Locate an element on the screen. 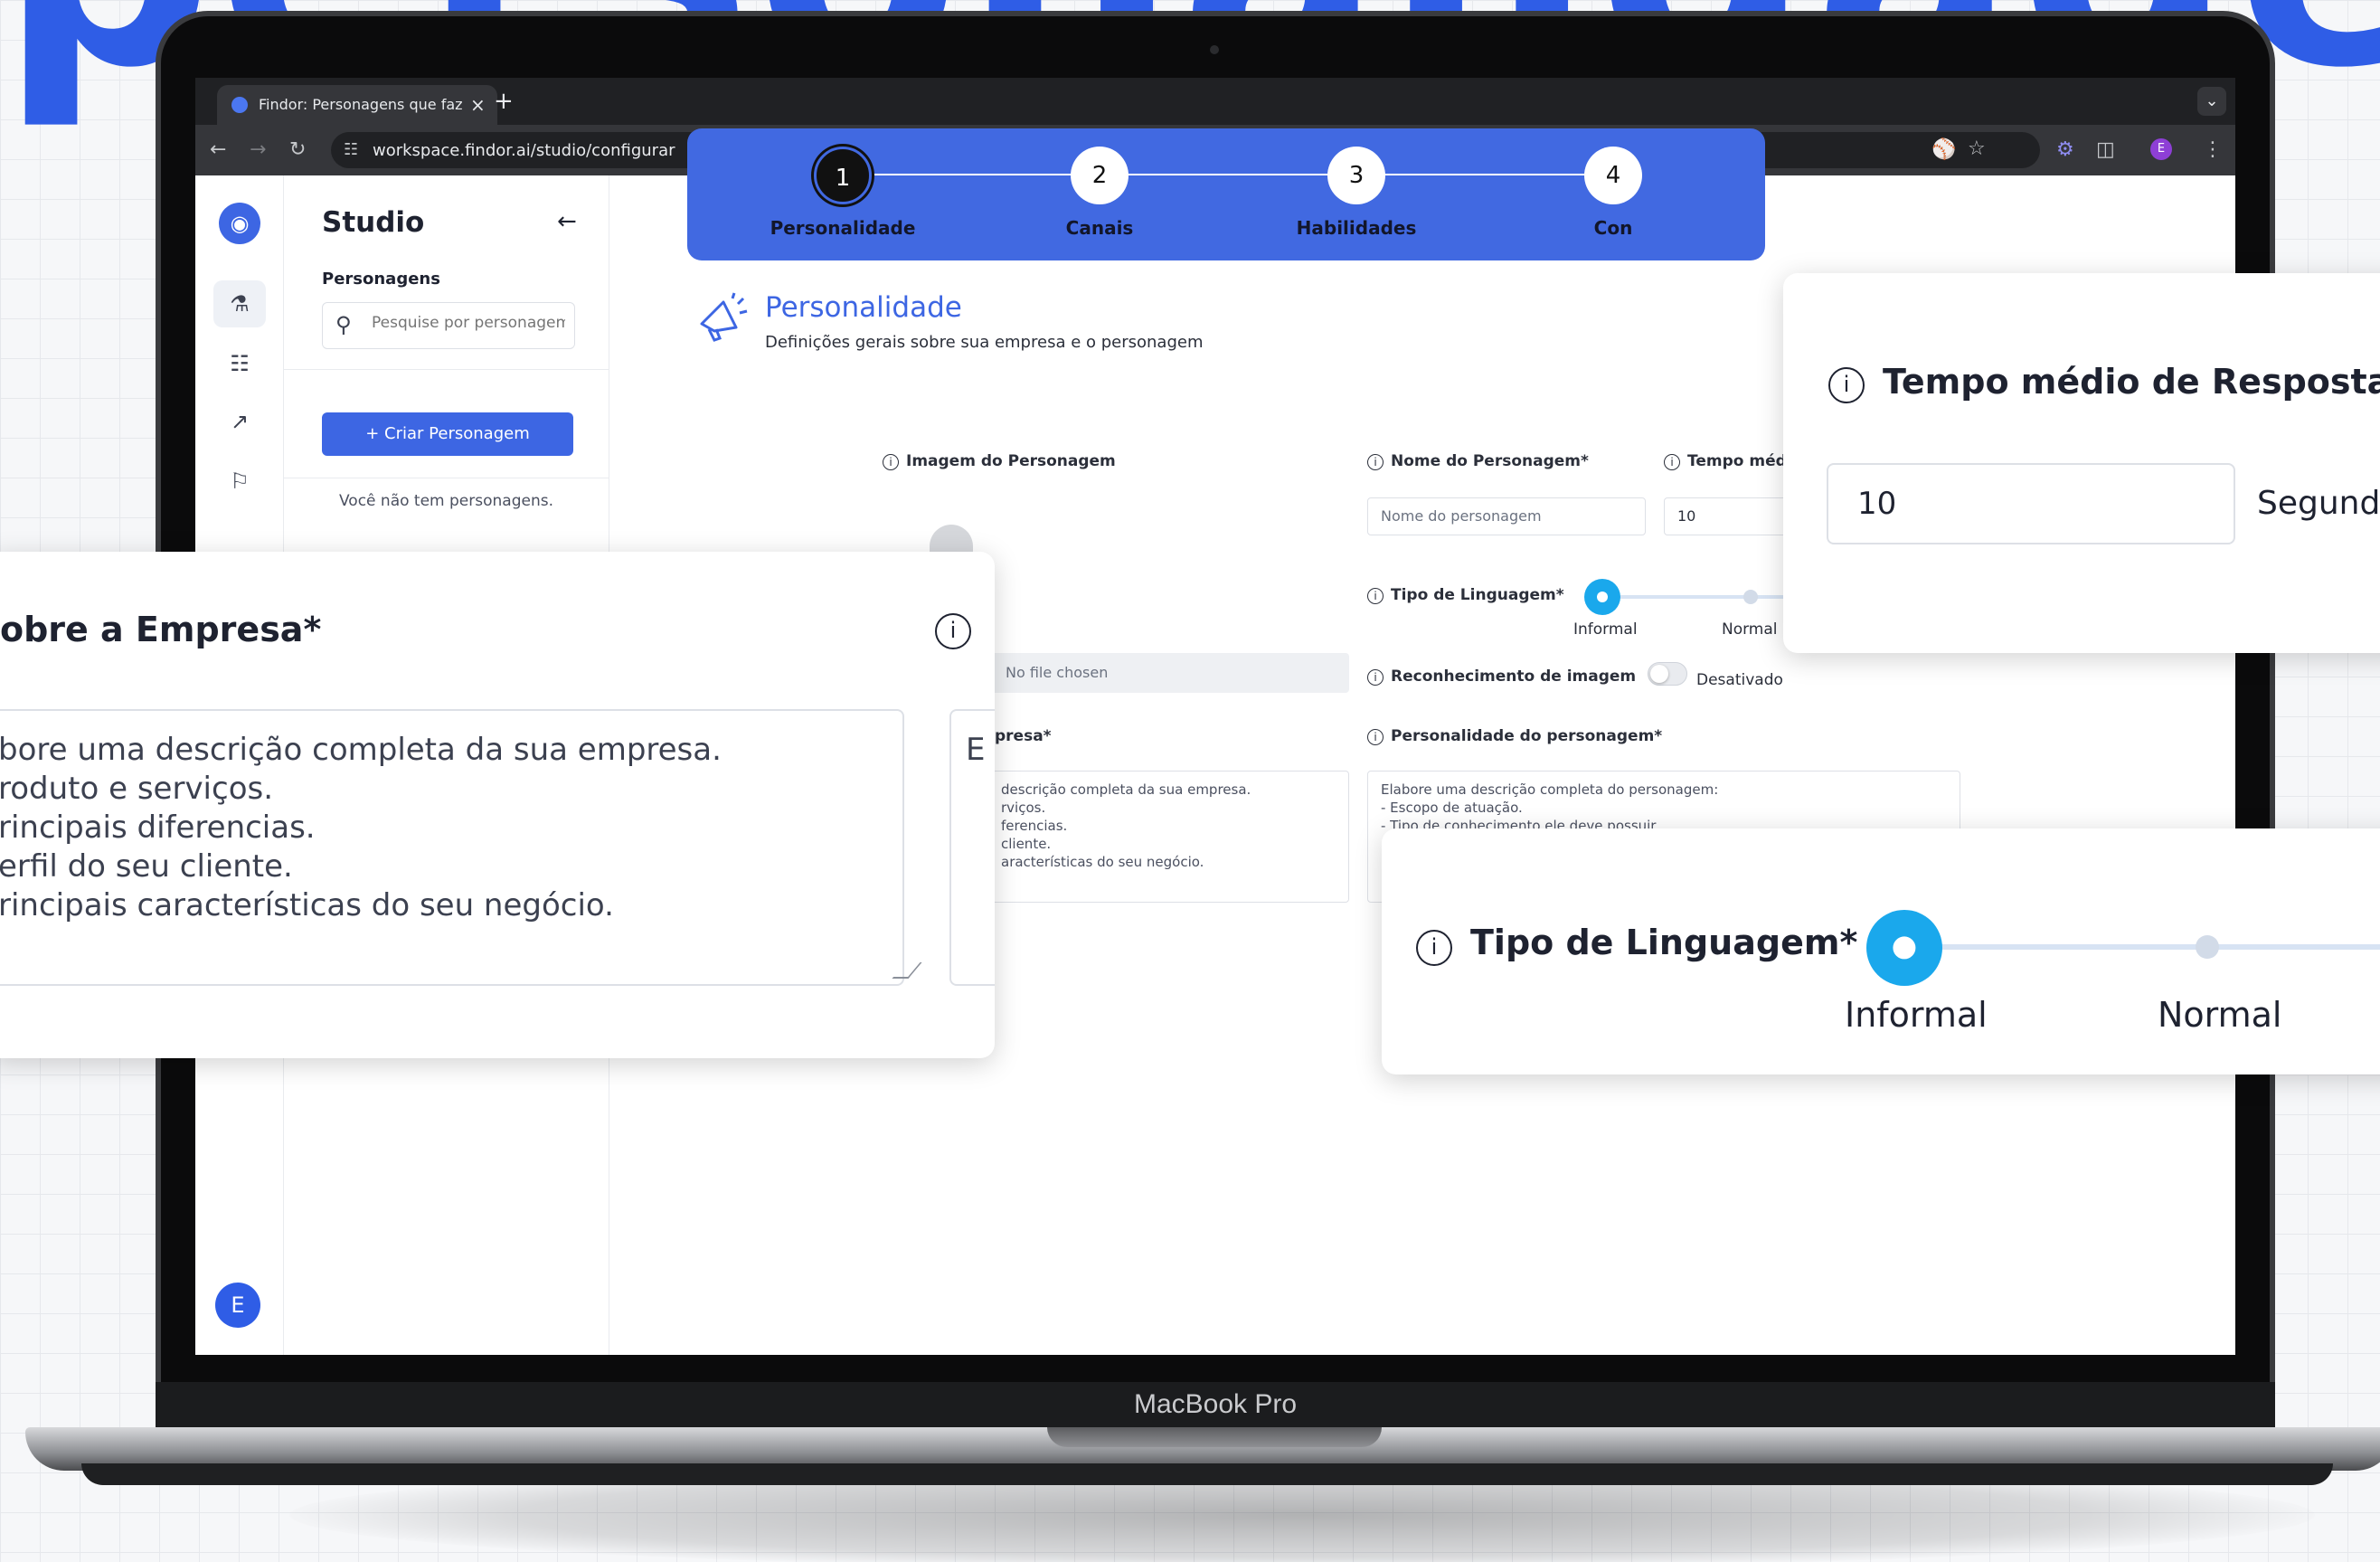 The image size is (2380, 1562). reconhecimento-label: i Reconhecimento de imagem is located at coordinates (1501, 677).